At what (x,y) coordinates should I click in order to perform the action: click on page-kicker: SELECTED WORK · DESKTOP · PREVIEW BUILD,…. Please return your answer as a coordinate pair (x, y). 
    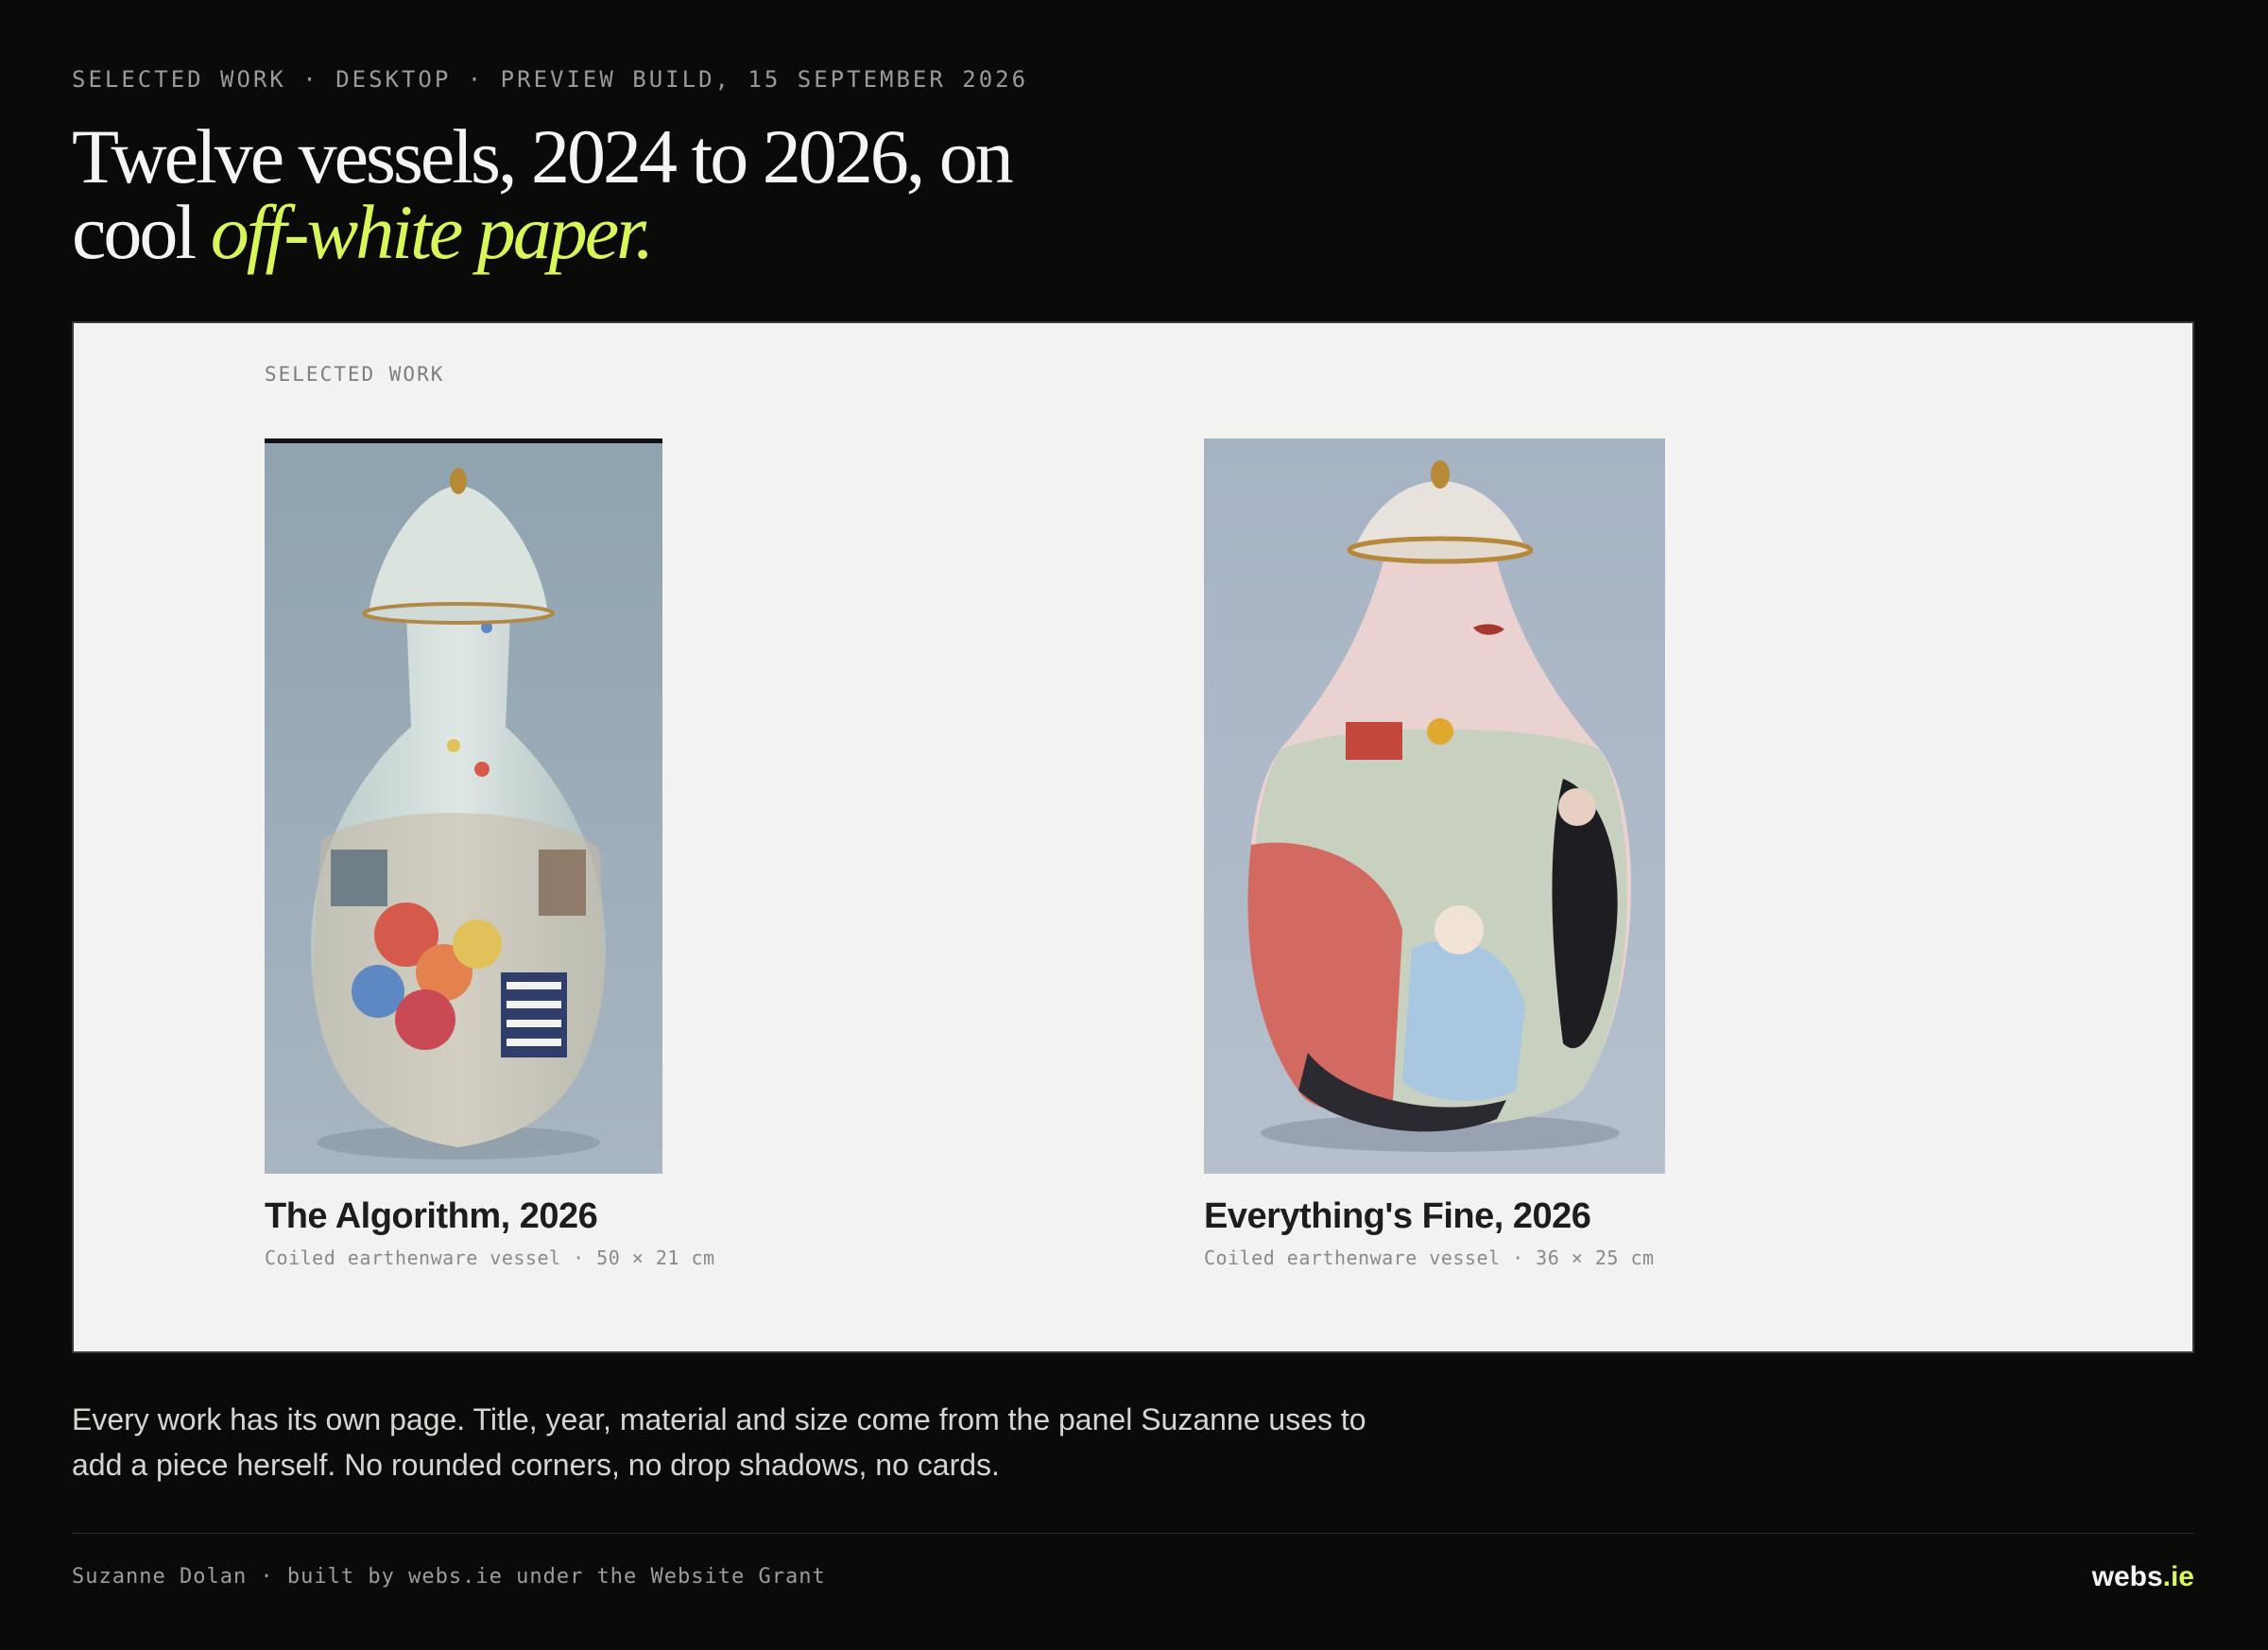
    Looking at the image, I should click on (550, 79).